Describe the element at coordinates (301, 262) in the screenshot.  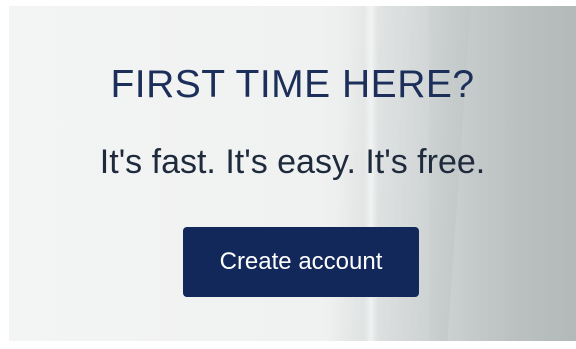
I see `create-account-button: Create account` at that location.